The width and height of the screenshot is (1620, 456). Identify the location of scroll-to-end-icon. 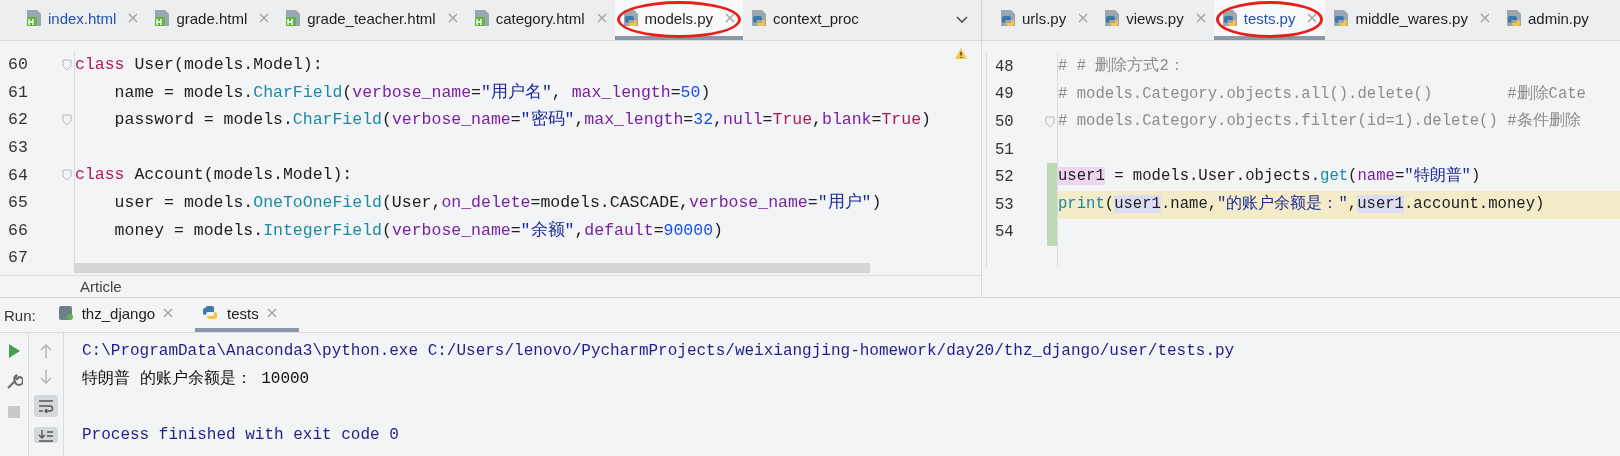
(46, 435).